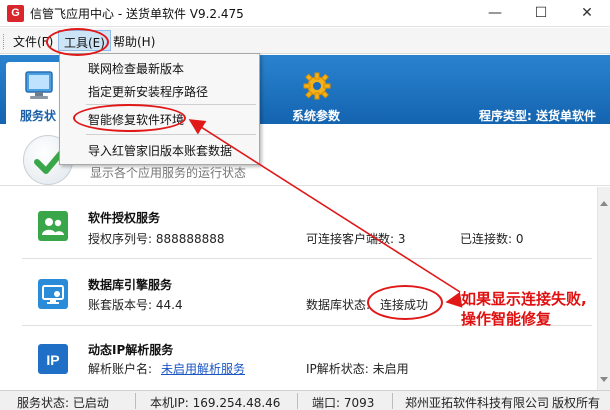  Describe the element at coordinates (541, 13) in the screenshot. I see `maximize-button: ☐` at that location.